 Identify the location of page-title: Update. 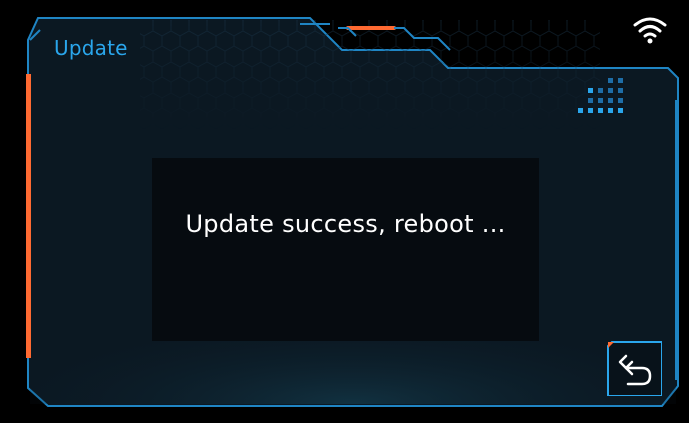
(91, 48).